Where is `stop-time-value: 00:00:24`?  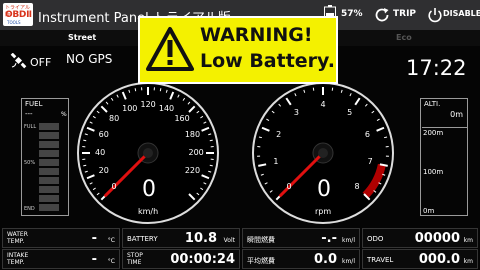 stop-time-value: 00:00:24 is located at coordinates (202, 259).